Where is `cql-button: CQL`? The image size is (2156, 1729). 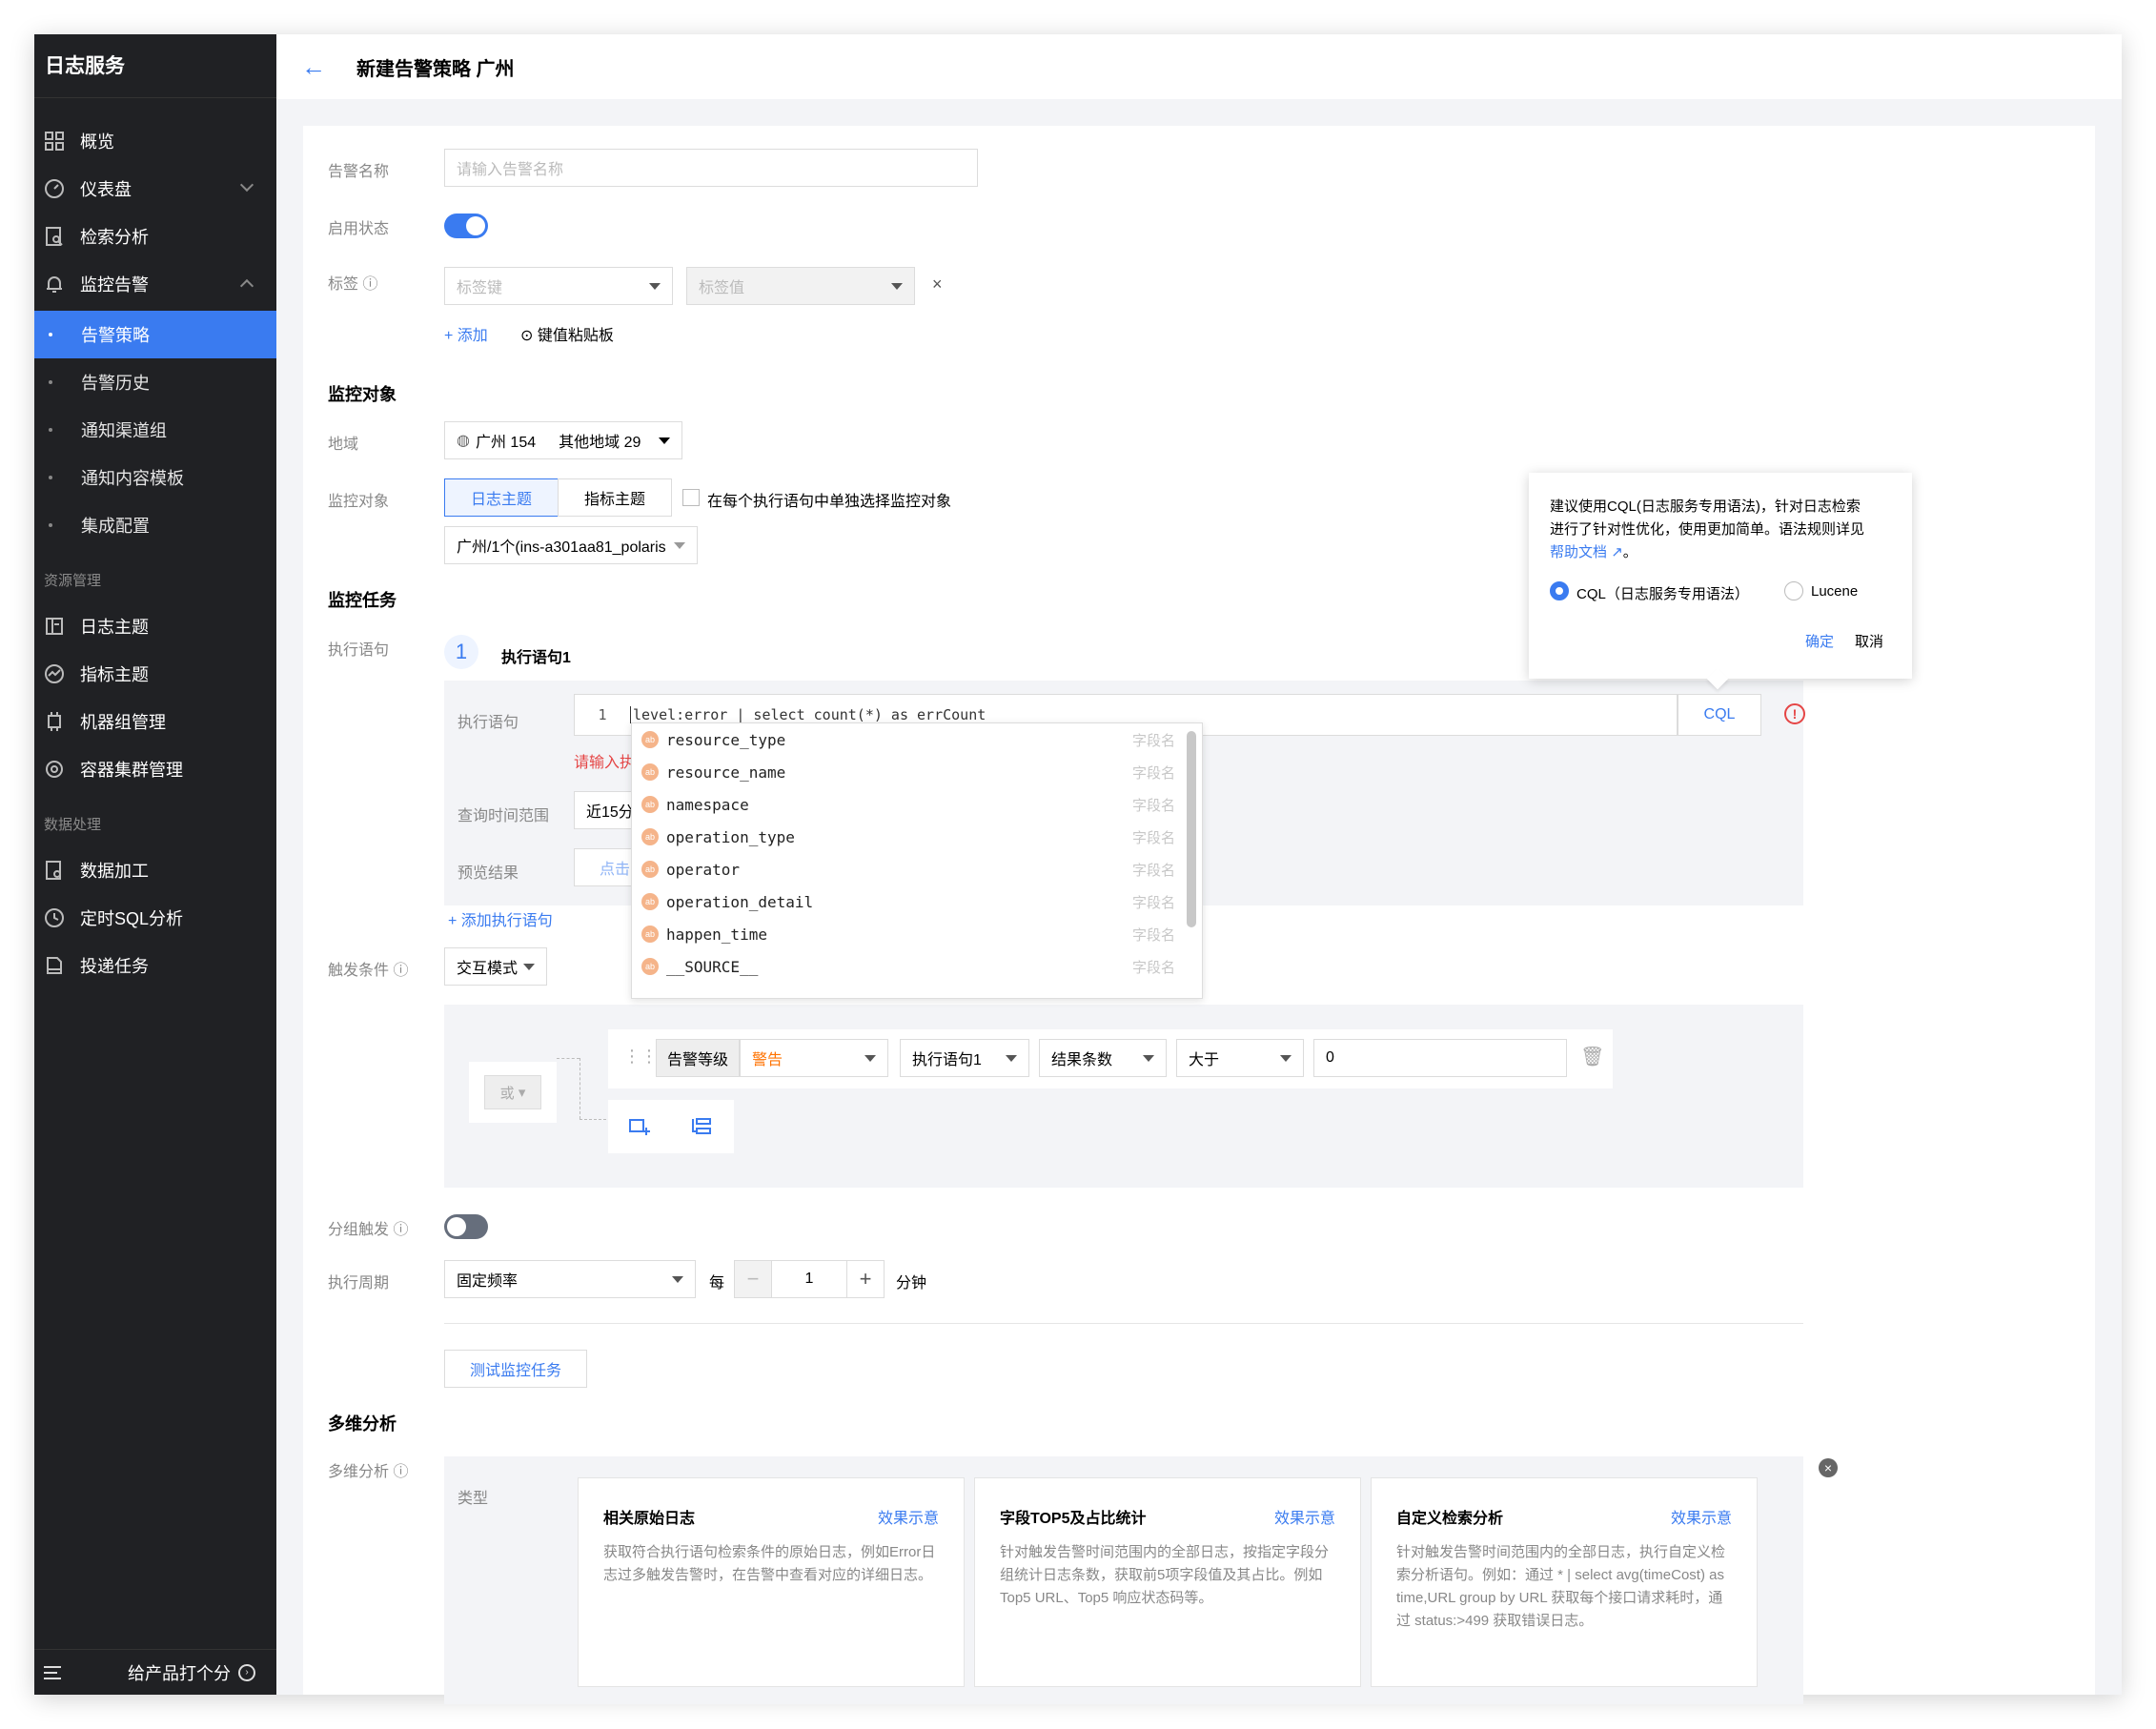
cql-button: CQL is located at coordinates (1719, 715).